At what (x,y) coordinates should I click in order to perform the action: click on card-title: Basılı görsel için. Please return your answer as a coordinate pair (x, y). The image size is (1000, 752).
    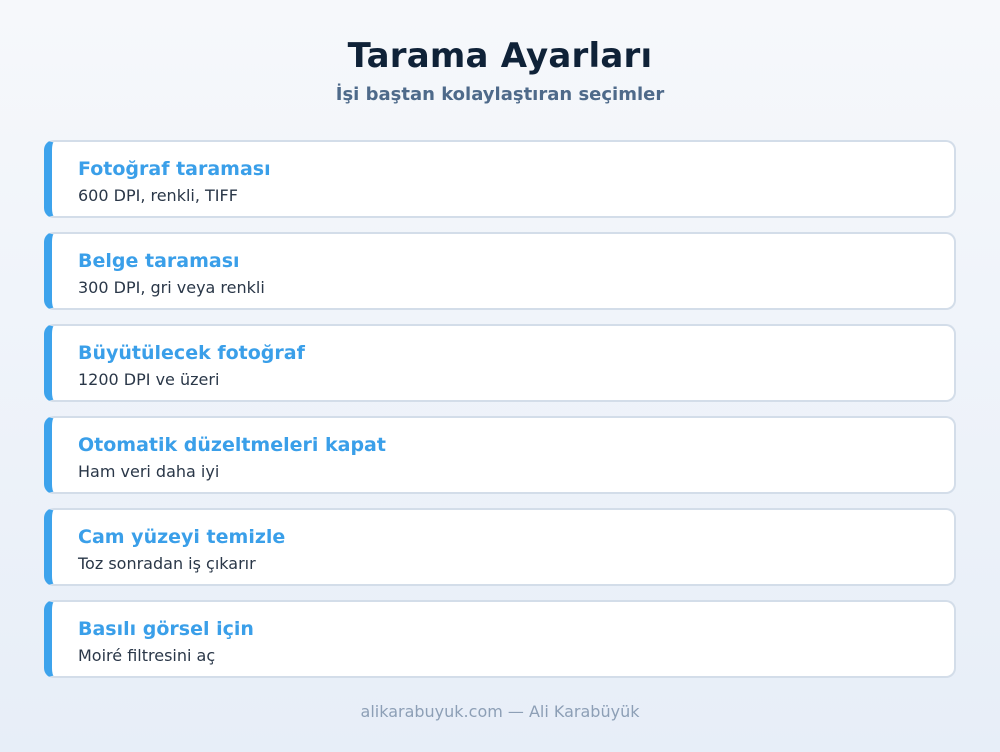
    Looking at the image, I should click on (166, 629).